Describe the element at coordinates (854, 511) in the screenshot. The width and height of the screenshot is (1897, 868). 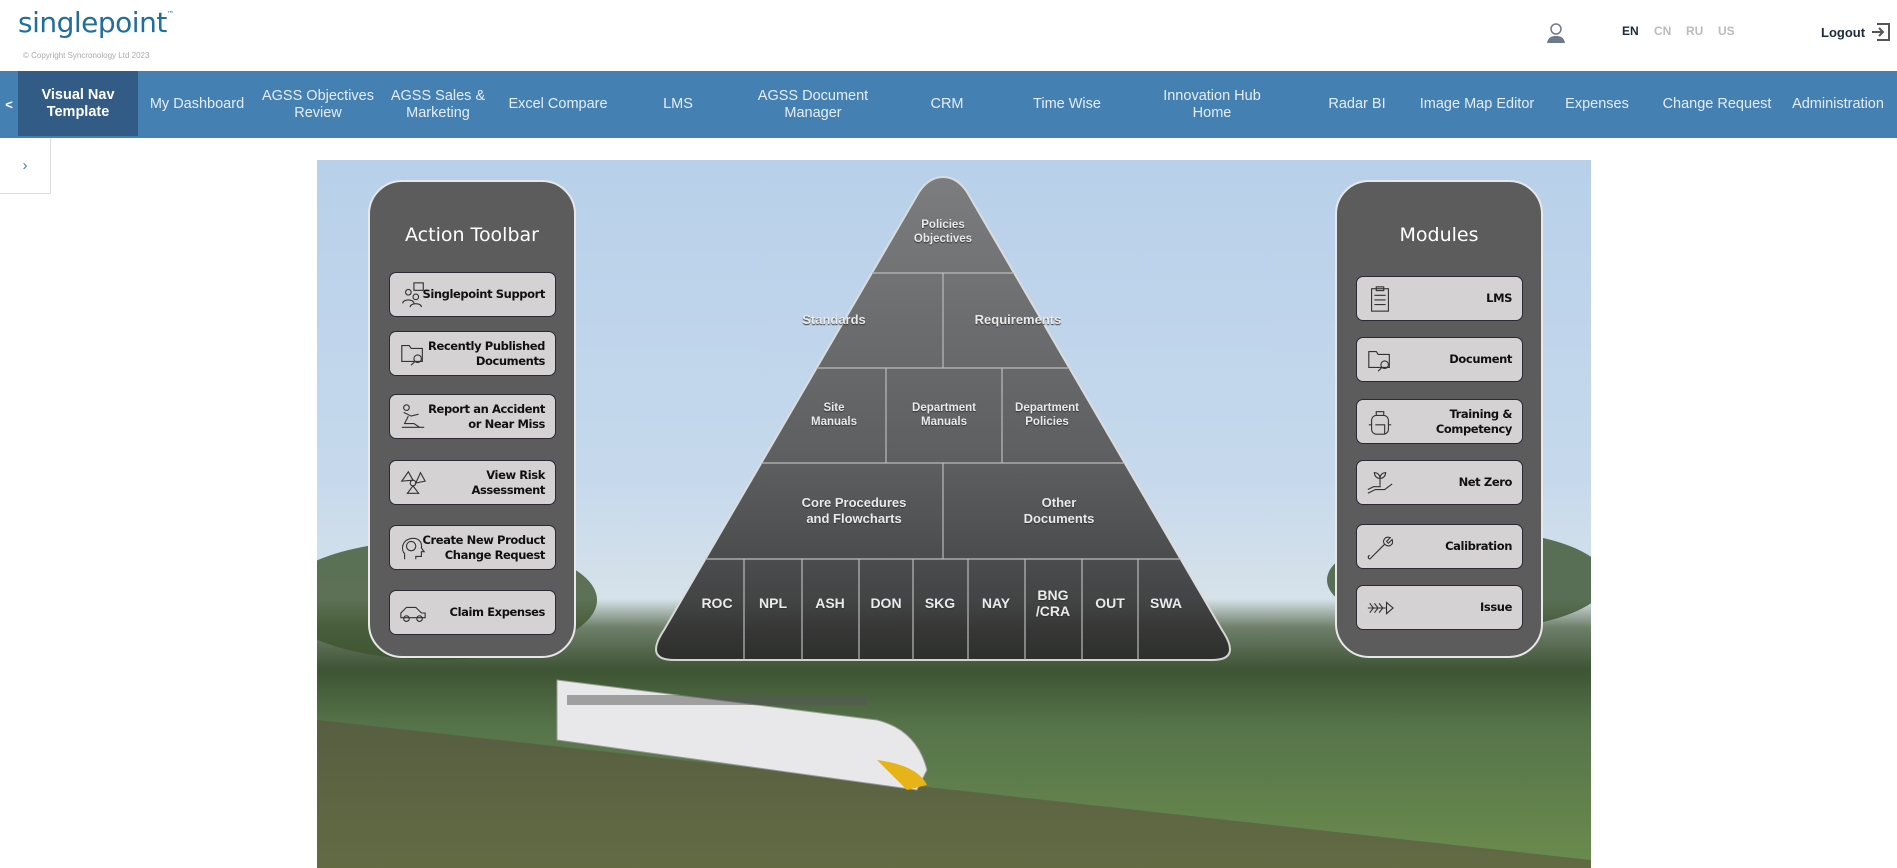
I see `pyramid-core-procedures: Core Procedures and Flowcharts` at that location.